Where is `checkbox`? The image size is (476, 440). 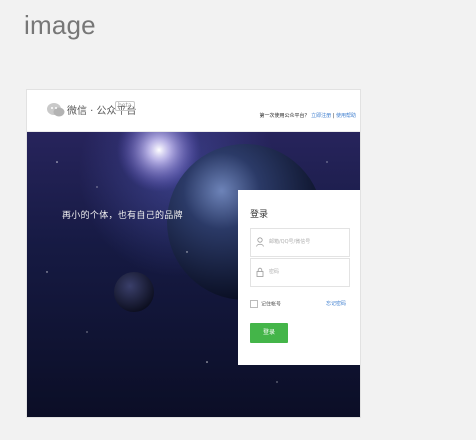 checkbox is located at coordinates (254, 304).